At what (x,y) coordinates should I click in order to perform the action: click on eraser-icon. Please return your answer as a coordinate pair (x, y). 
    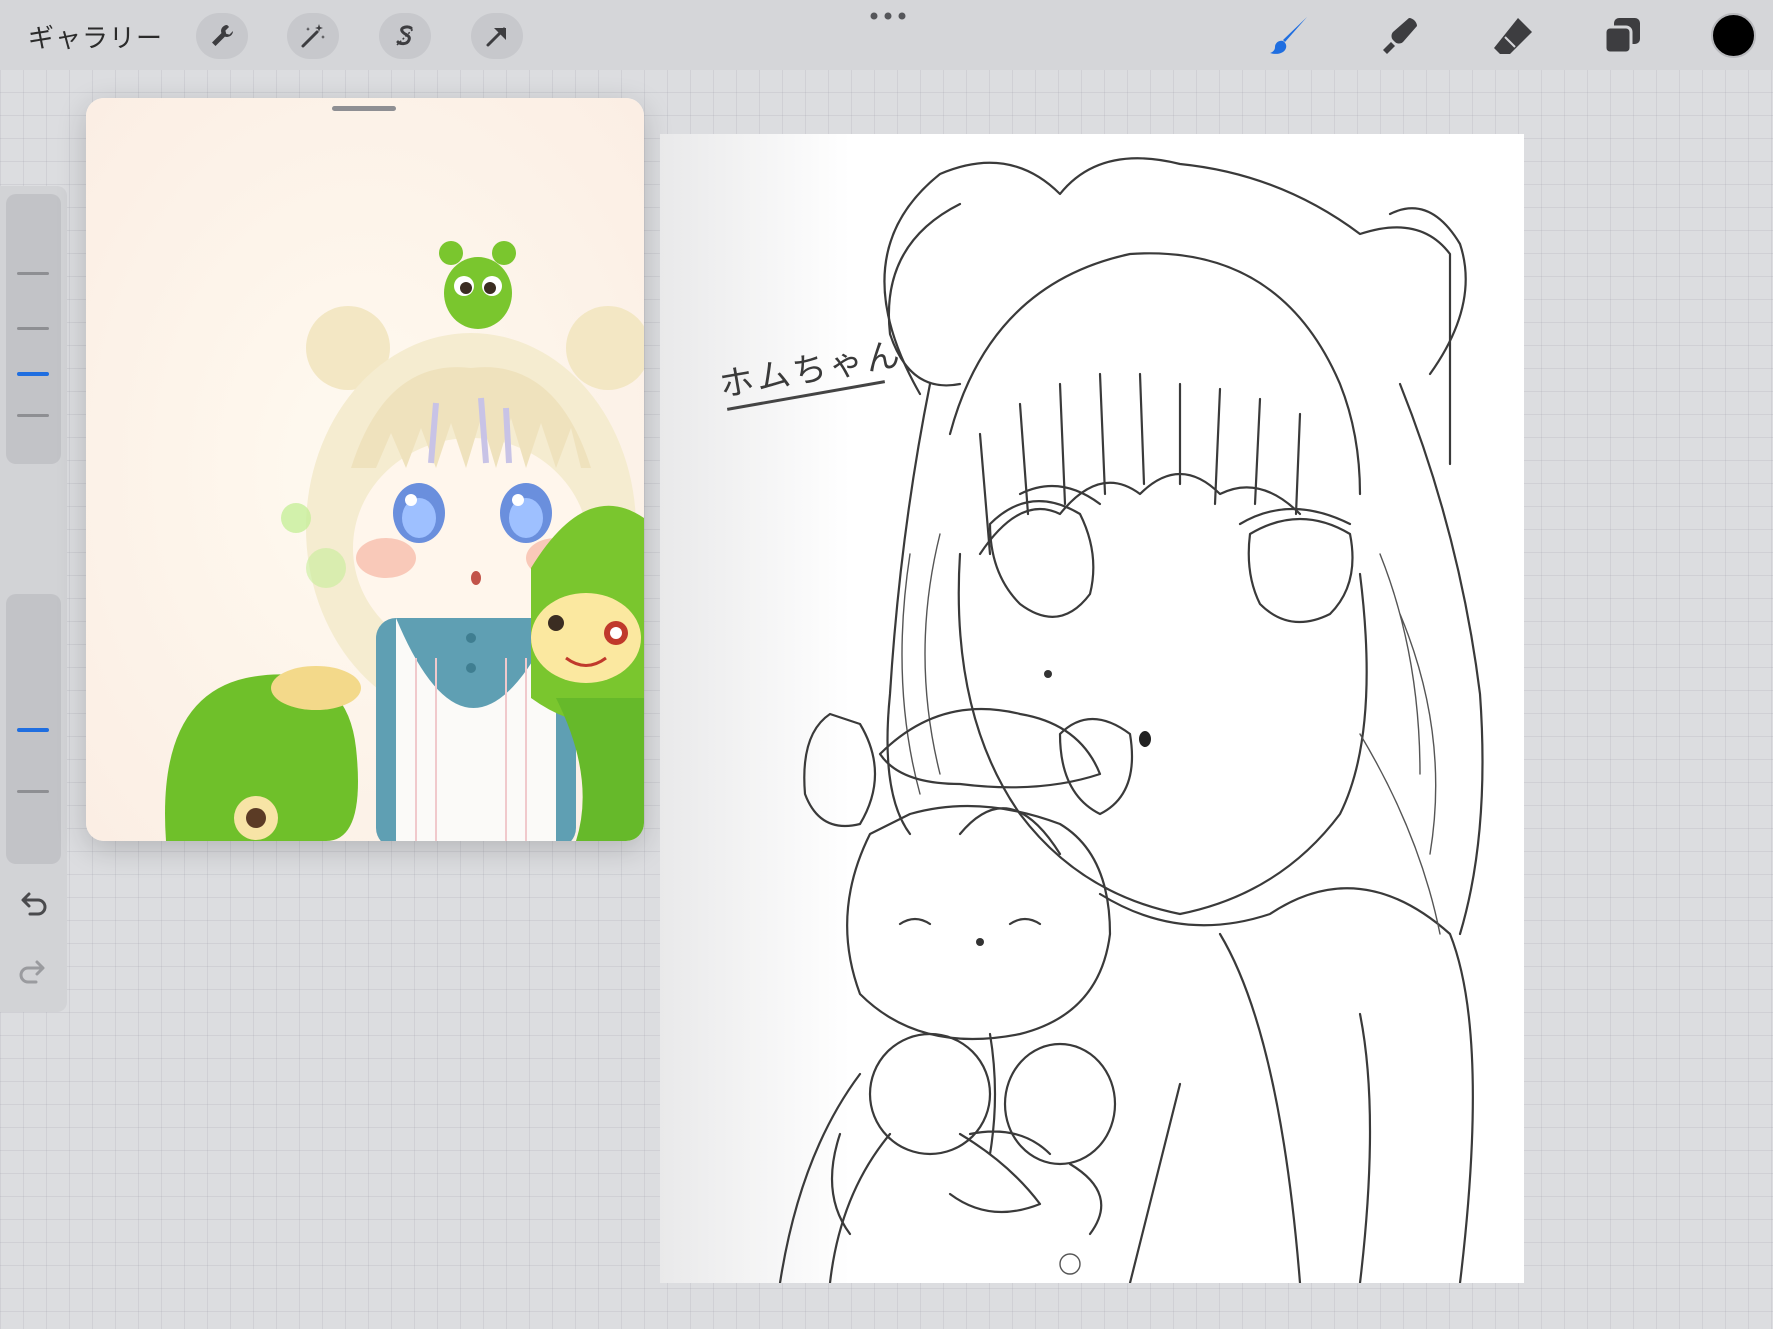
    Looking at the image, I should click on (1513, 36).